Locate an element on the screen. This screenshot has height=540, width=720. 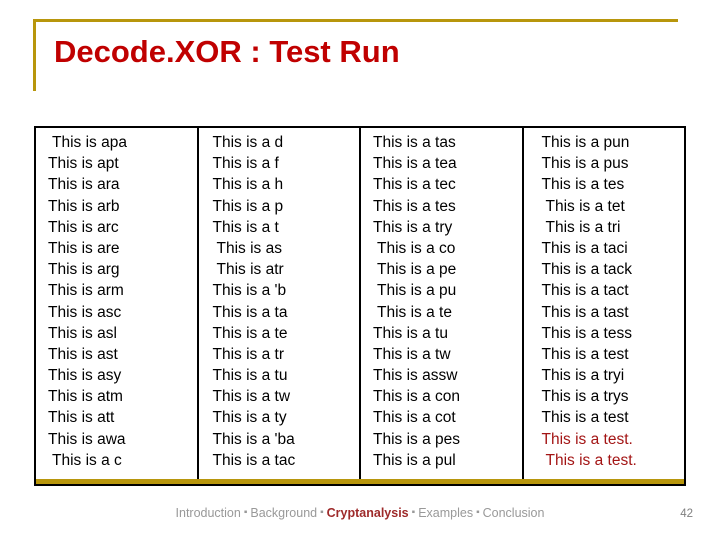
page-title: Decode.XOR : Test Run is located at coordinates (227, 51).